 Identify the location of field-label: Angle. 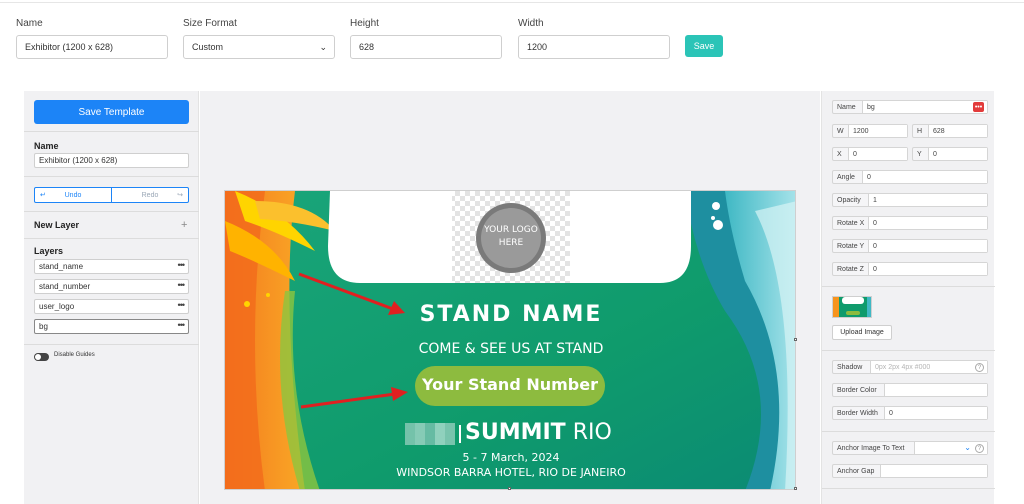
(848, 177).